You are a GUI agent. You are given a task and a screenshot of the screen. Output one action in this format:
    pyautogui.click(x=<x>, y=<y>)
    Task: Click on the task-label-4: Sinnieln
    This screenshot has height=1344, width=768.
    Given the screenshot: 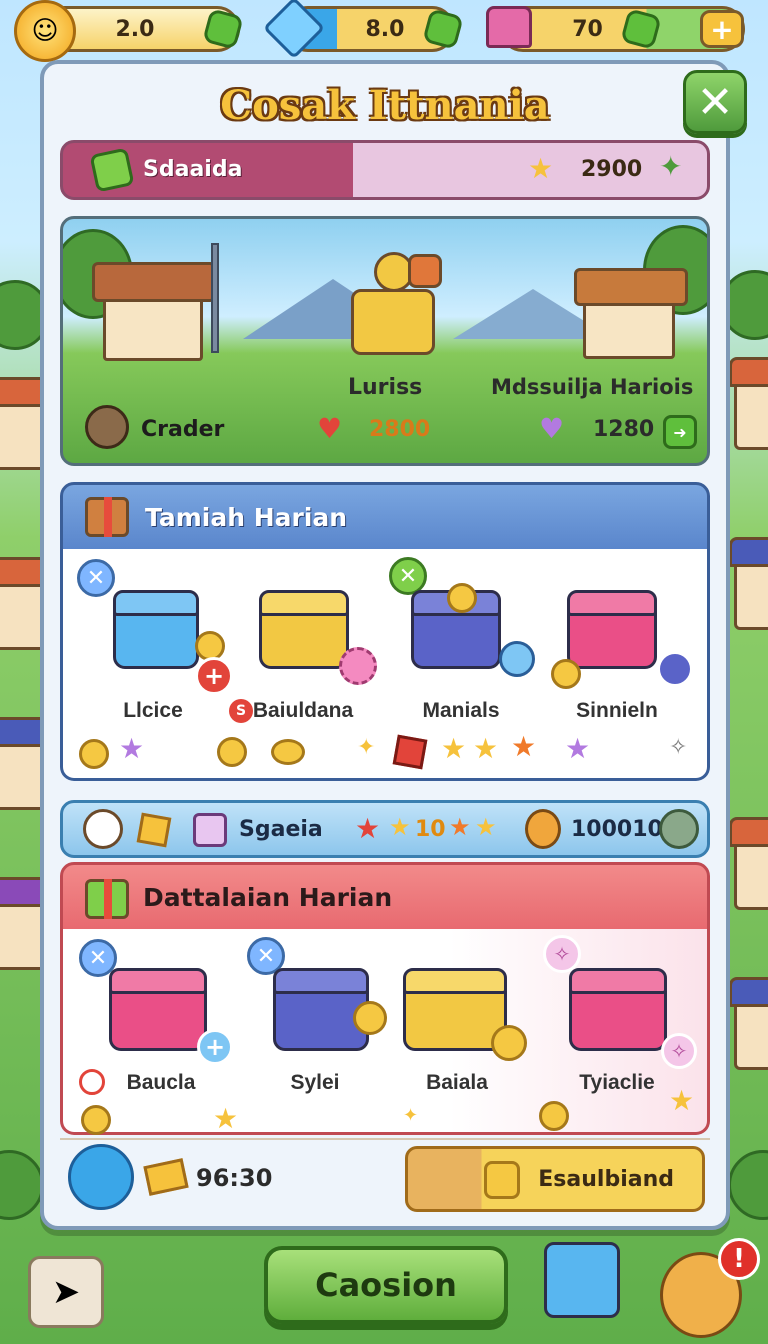 What is the action you would take?
    pyautogui.click(x=617, y=710)
    